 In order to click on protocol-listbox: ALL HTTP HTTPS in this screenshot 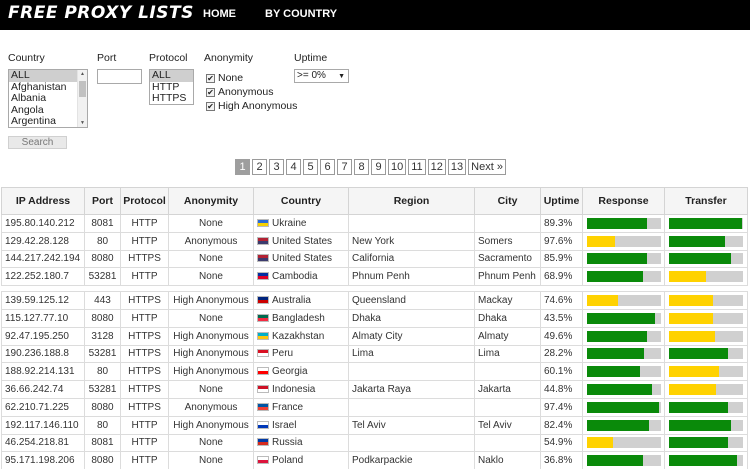, I will do `click(171, 87)`.